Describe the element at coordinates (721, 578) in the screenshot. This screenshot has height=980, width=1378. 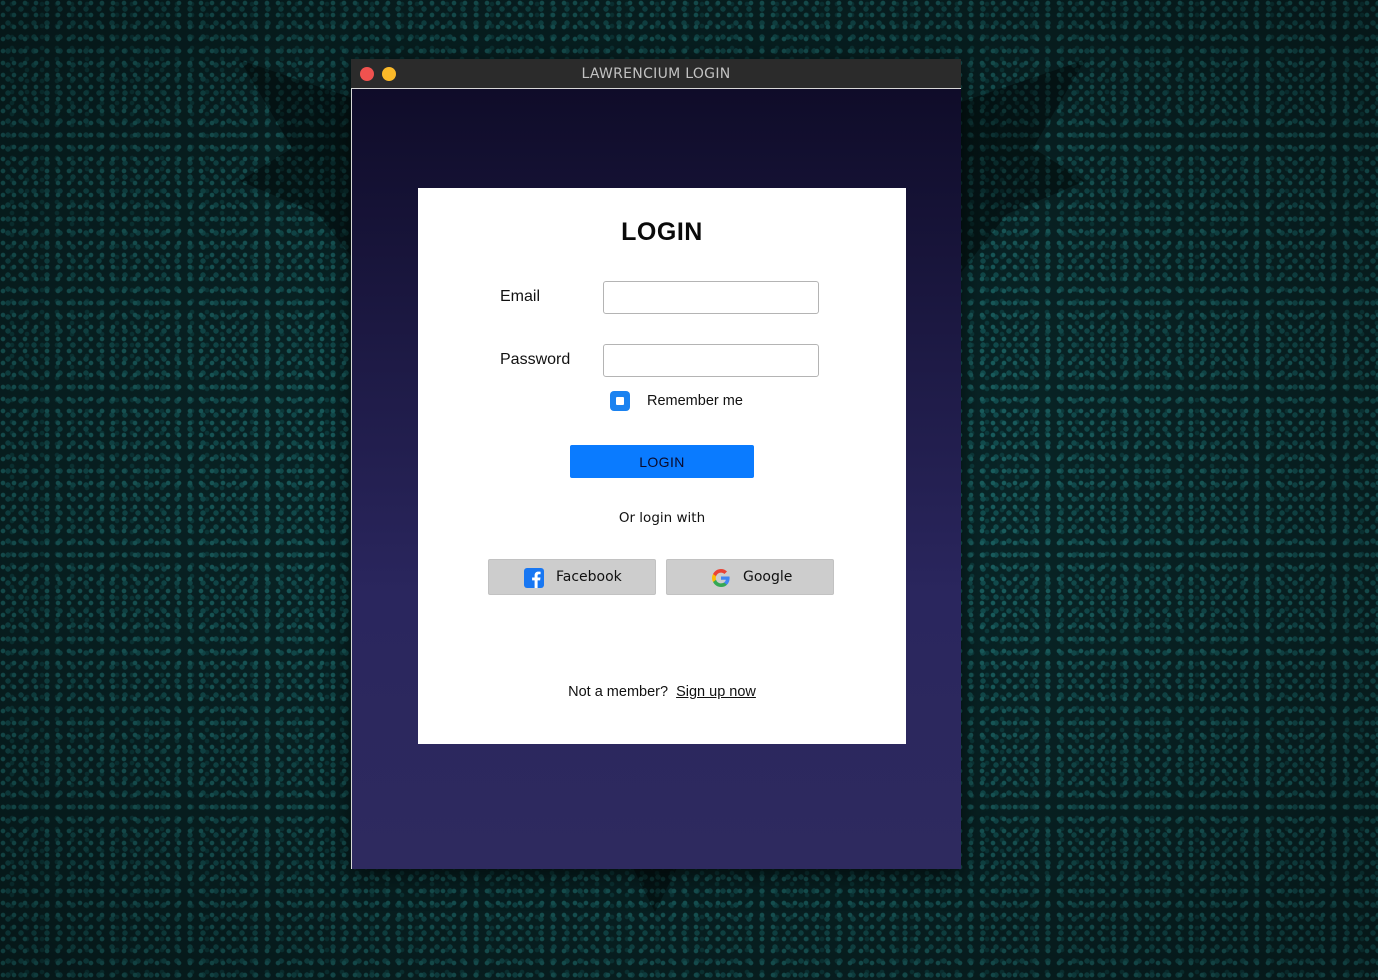
I see `google-icon` at that location.